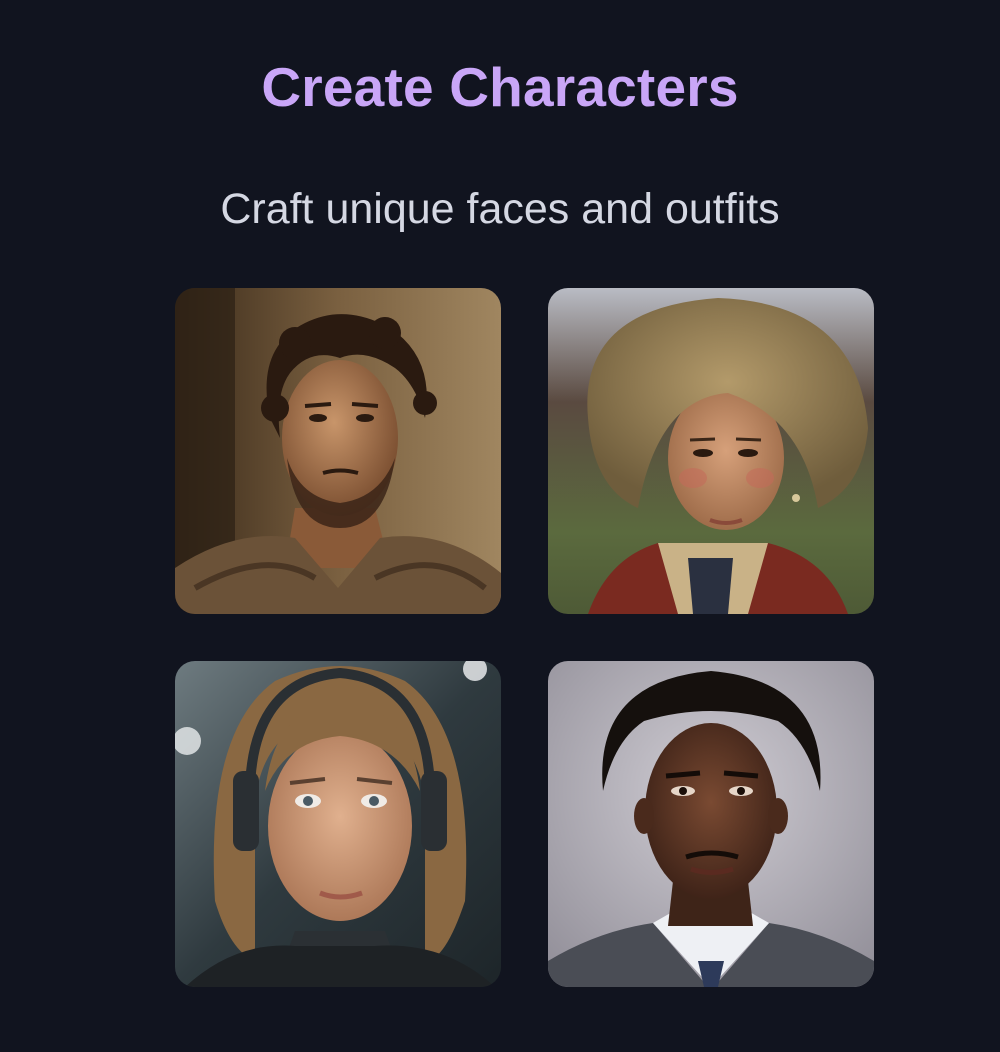 The width and height of the screenshot is (1000, 1052). I want to click on page-subtitle: Craft unique faces and outfits, so click(500, 209).